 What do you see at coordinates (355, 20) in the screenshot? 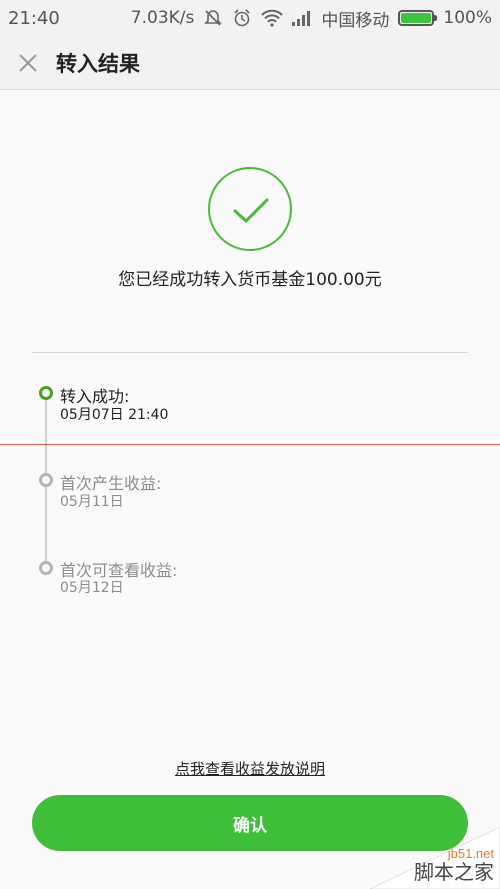
I see `carrier-name: 中国移动` at bounding box center [355, 20].